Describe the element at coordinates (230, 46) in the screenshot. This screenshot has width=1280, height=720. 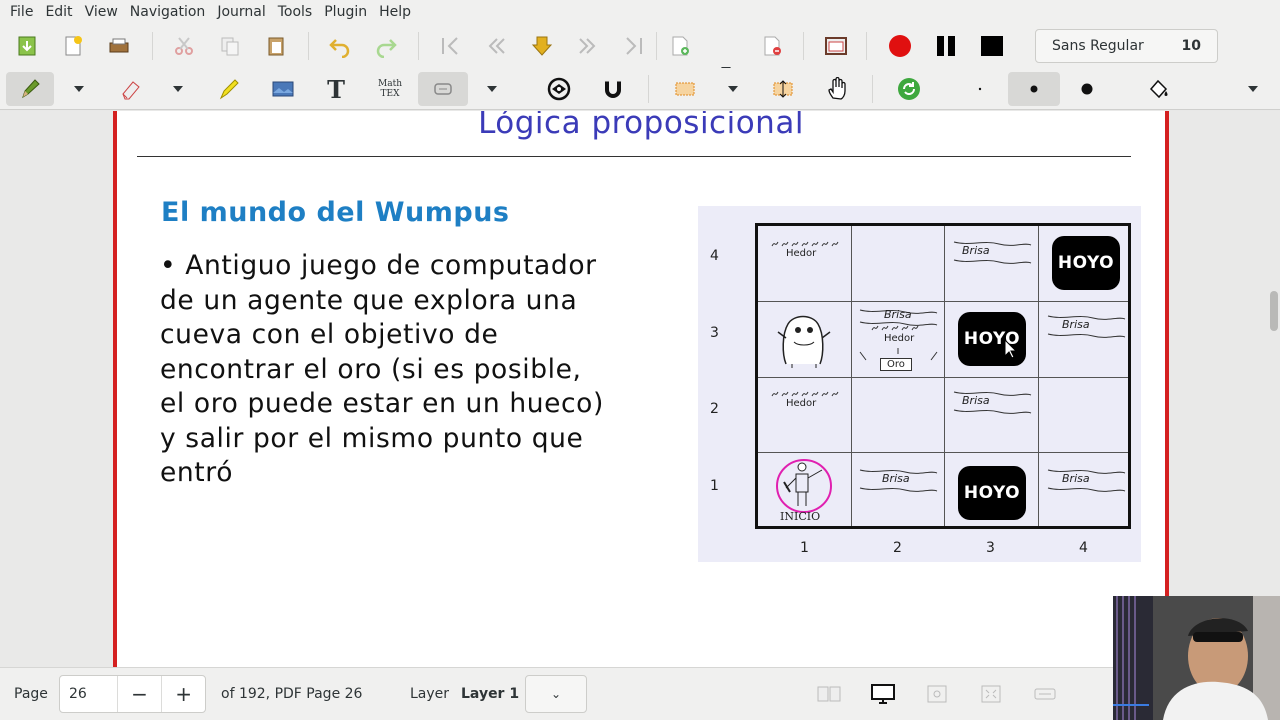
I see `copy-button` at that location.